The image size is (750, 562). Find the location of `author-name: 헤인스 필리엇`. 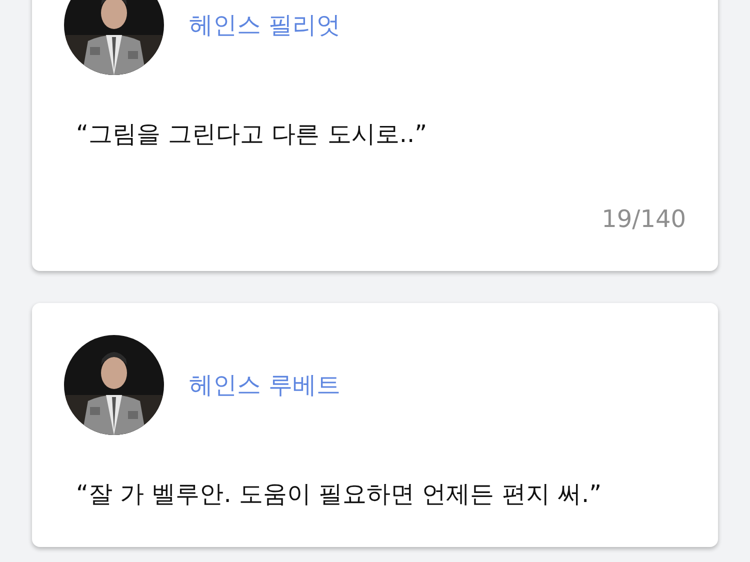

author-name: 헤인스 필리엇 is located at coordinates (265, 25).